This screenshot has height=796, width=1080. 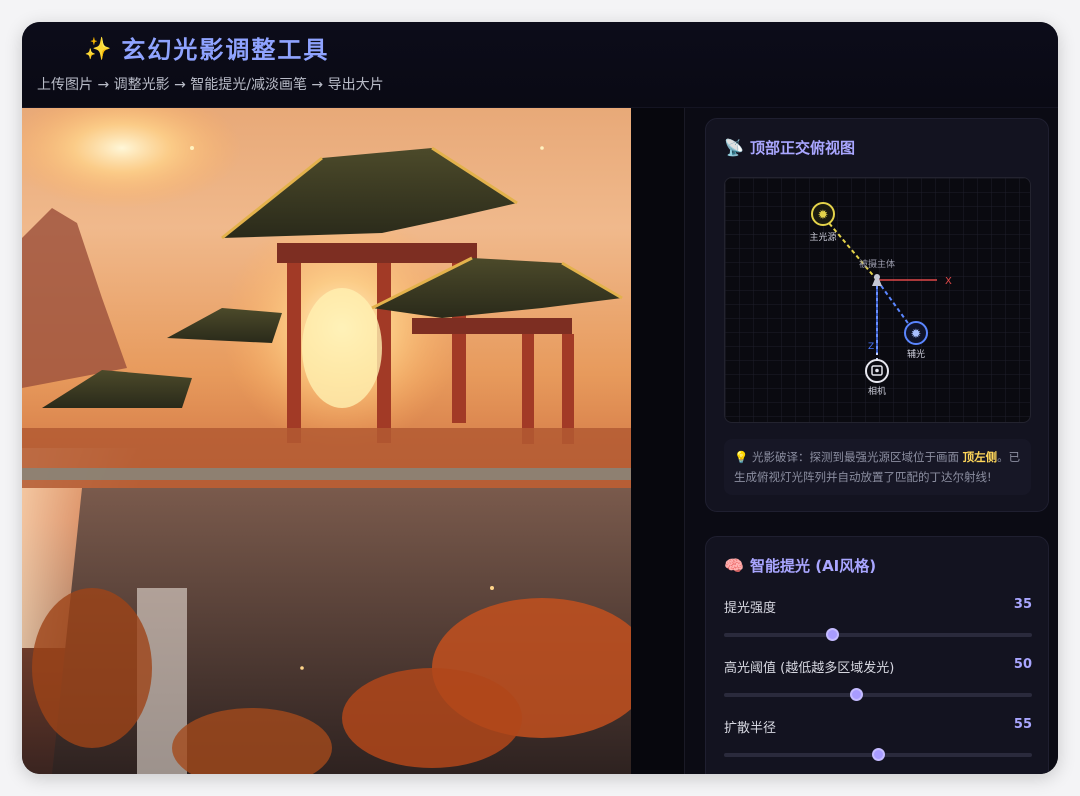 What do you see at coordinates (871, 347) in the screenshot?
I see `z-axis-label: Z` at bounding box center [871, 347].